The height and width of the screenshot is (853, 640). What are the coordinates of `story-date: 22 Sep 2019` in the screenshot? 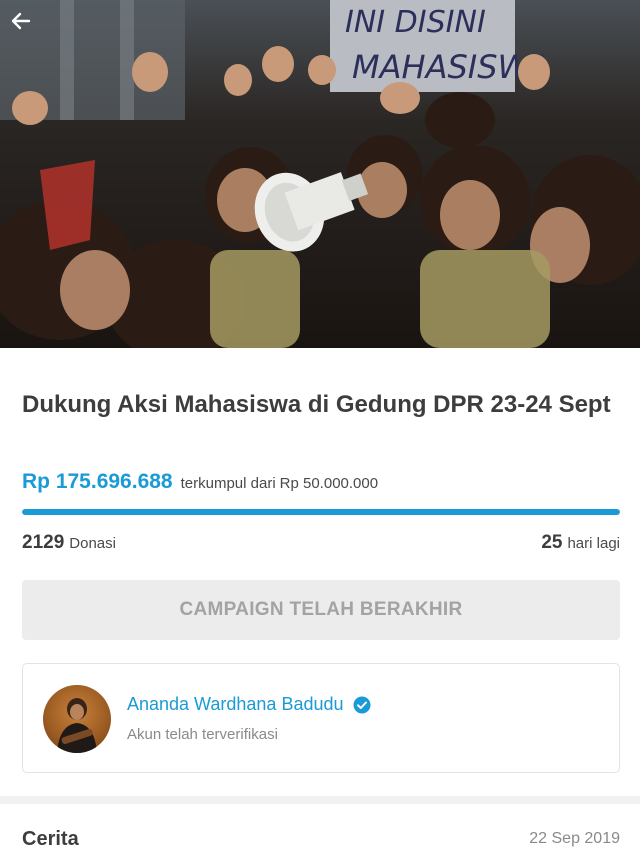 It's located at (574, 838).